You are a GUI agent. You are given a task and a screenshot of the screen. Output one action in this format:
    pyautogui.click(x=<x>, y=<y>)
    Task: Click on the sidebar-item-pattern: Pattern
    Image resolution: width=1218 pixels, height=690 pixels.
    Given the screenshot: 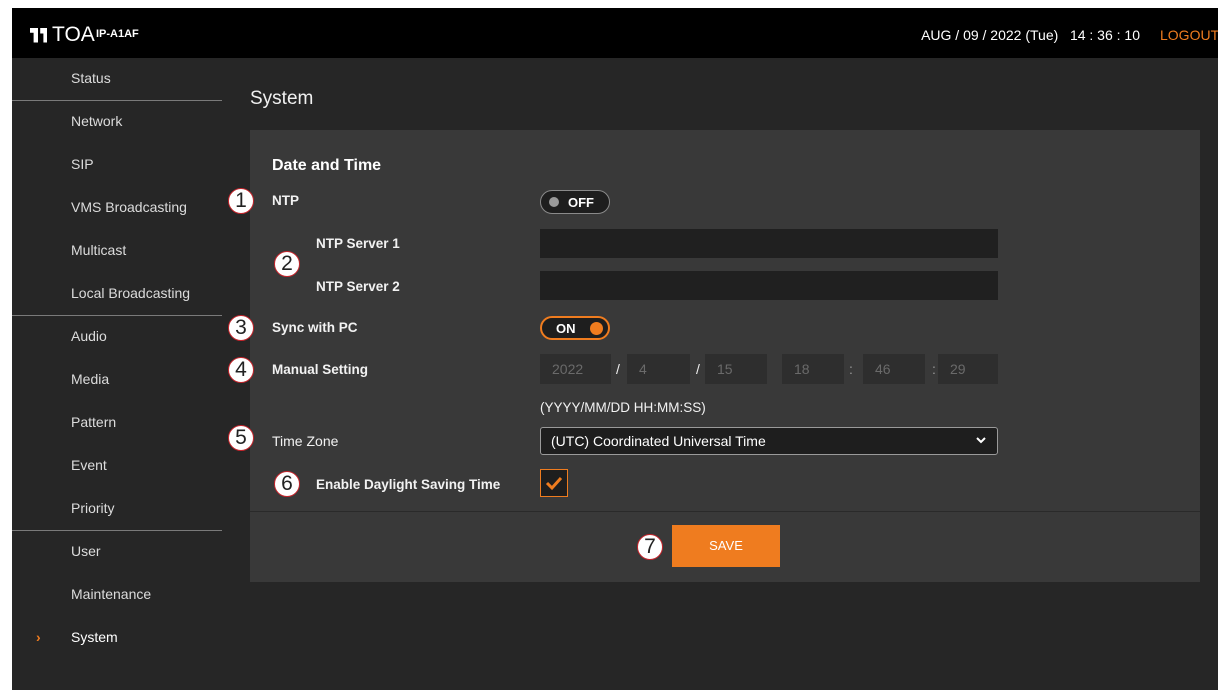 What is the action you would take?
    pyautogui.click(x=117, y=423)
    